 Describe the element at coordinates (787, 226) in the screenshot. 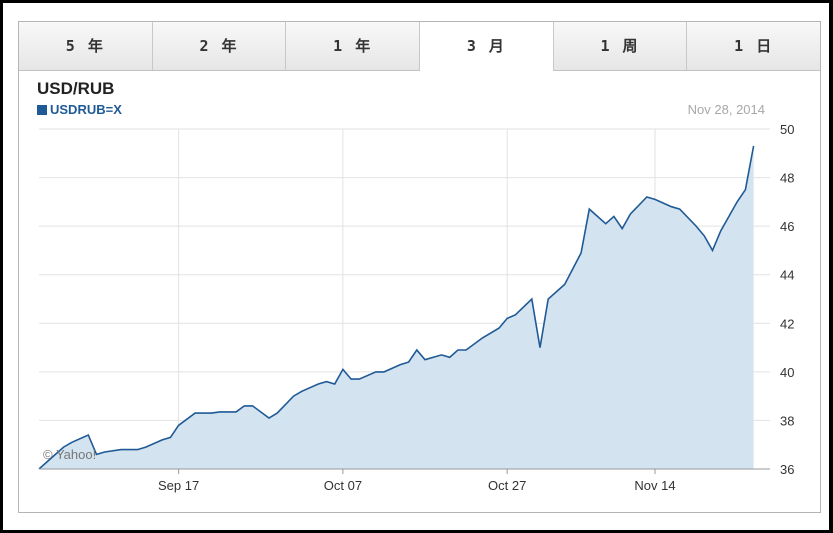

I see `y-tick-label: 46` at that location.